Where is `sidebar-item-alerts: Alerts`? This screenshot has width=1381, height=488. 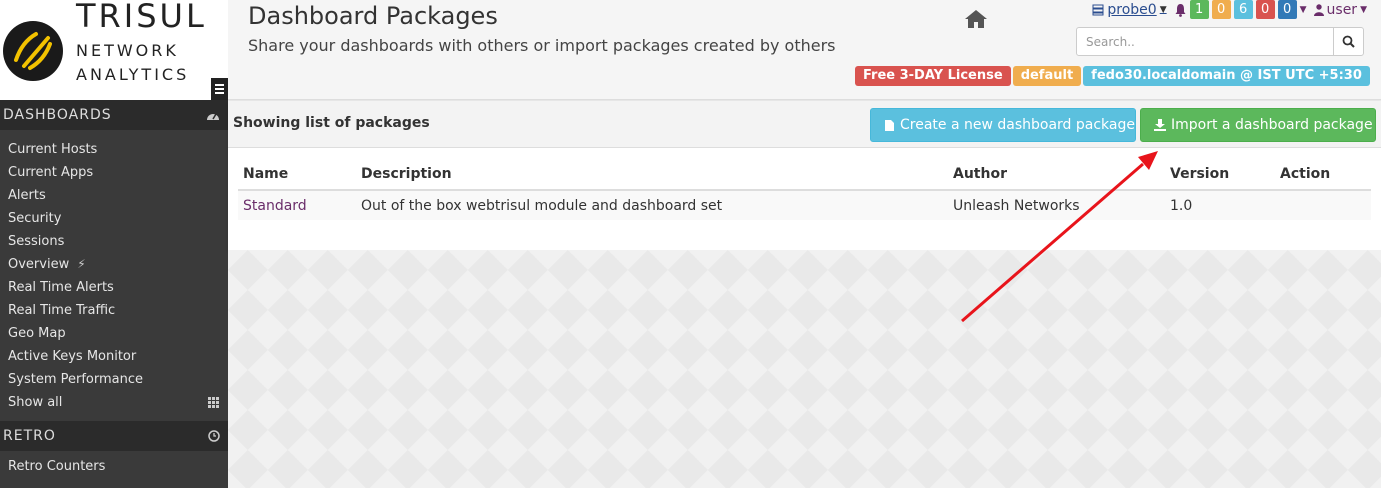
sidebar-item-alerts: Alerts is located at coordinates (114, 195).